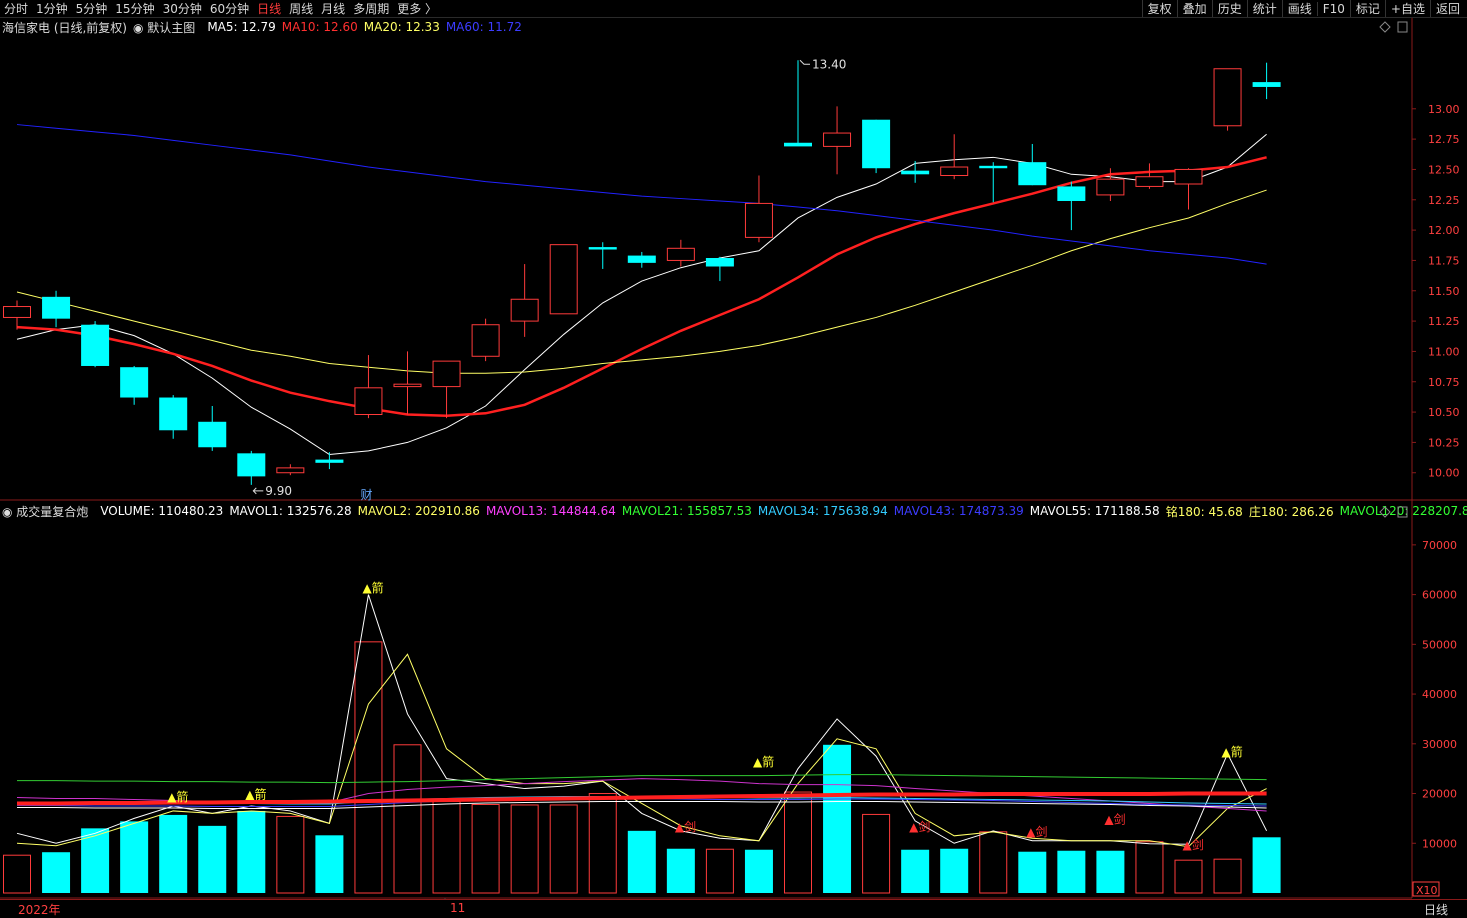 This screenshot has width=1467, height=918. What do you see at coordinates (1444, 230) in the screenshot?
I see `price-tick-label: 12.00` at bounding box center [1444, 230].